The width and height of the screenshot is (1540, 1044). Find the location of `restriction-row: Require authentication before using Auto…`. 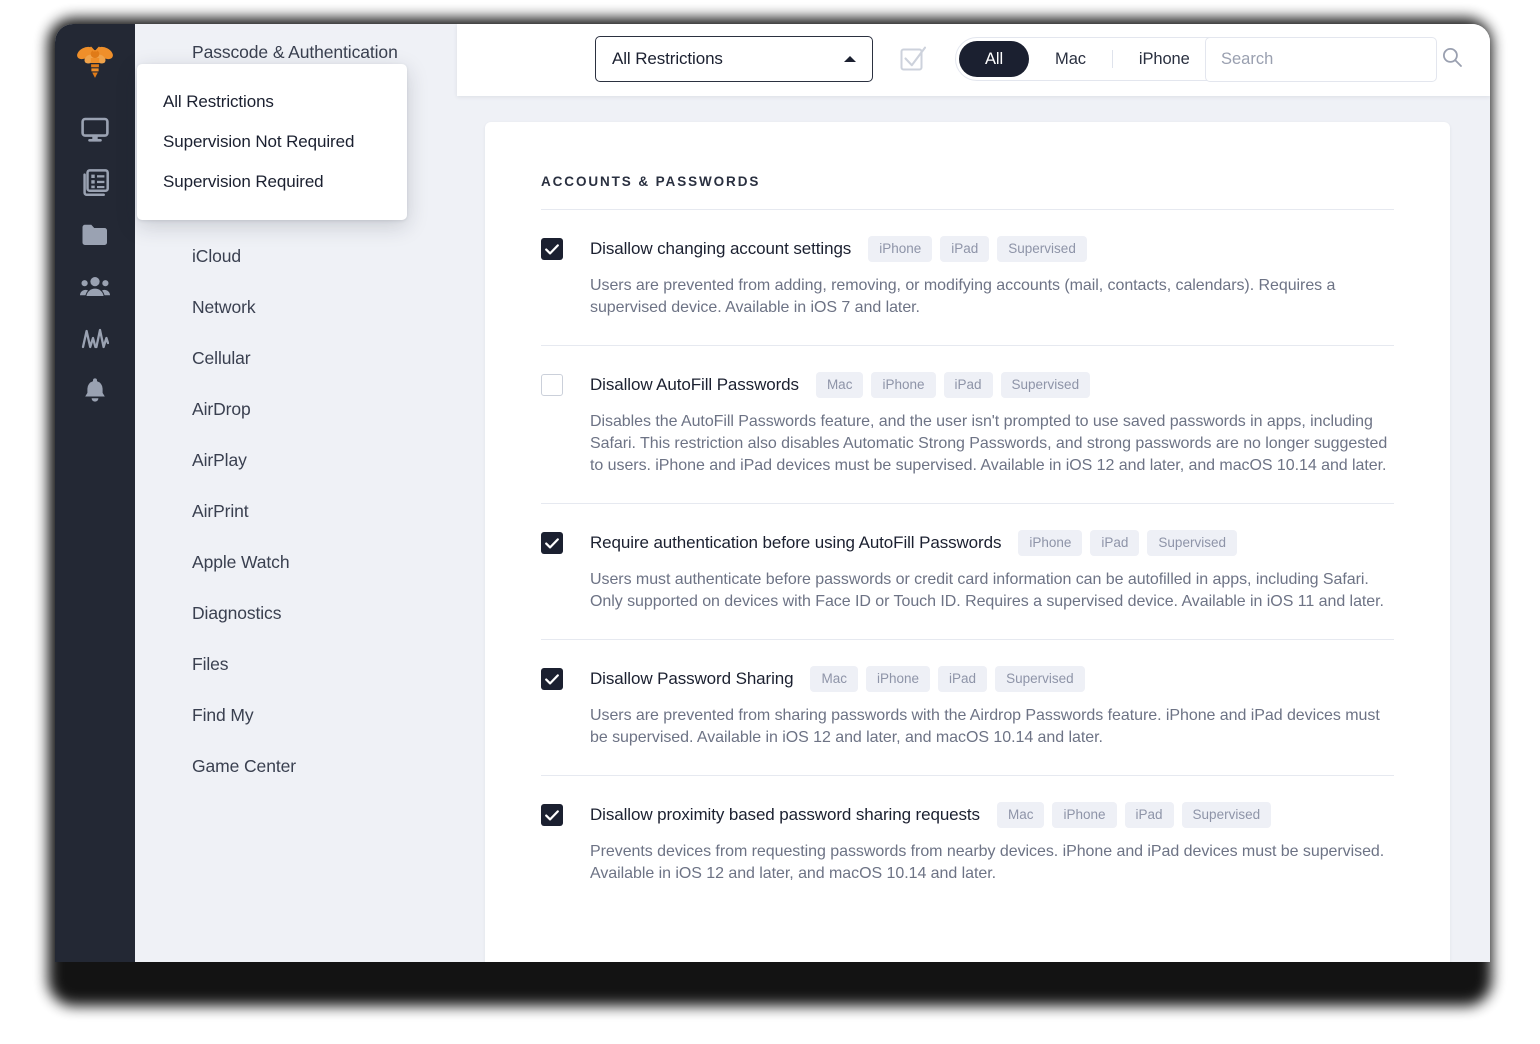

restriction-row: Require authentication before using Auto… is located at coordinates (967, 571).